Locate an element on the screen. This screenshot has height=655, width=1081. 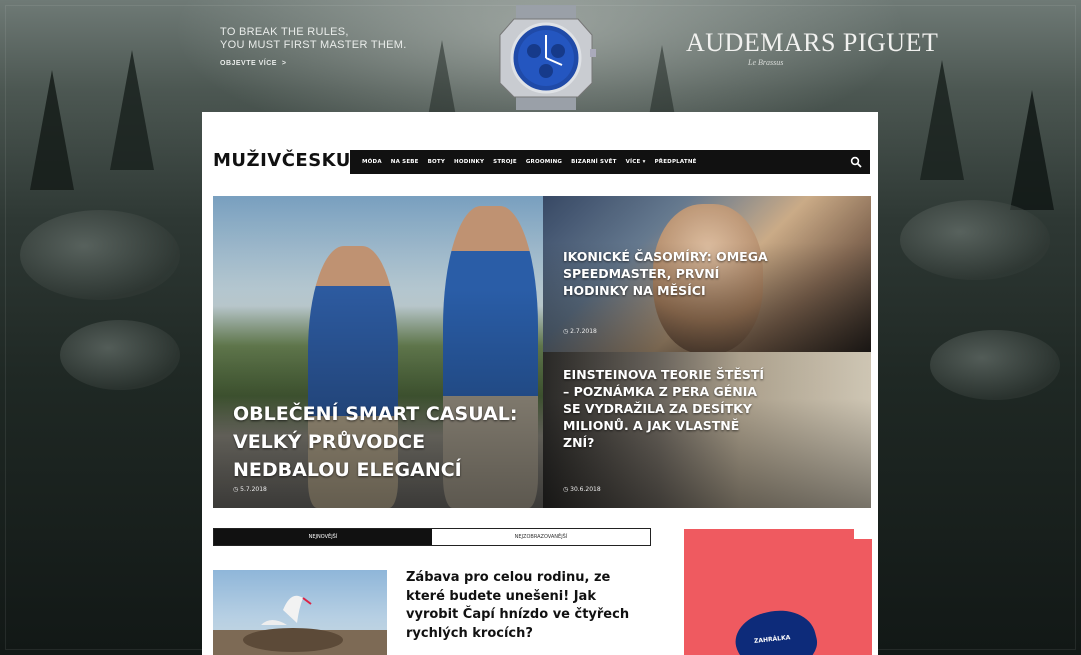
ad-brand-sub: Le Brassus is located at coordinates (766, 62).